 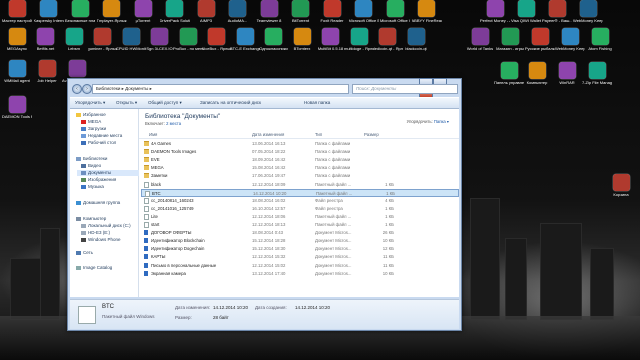 I want to click on nav-desktop: Рабочий стол, so click(x=98, y=143).